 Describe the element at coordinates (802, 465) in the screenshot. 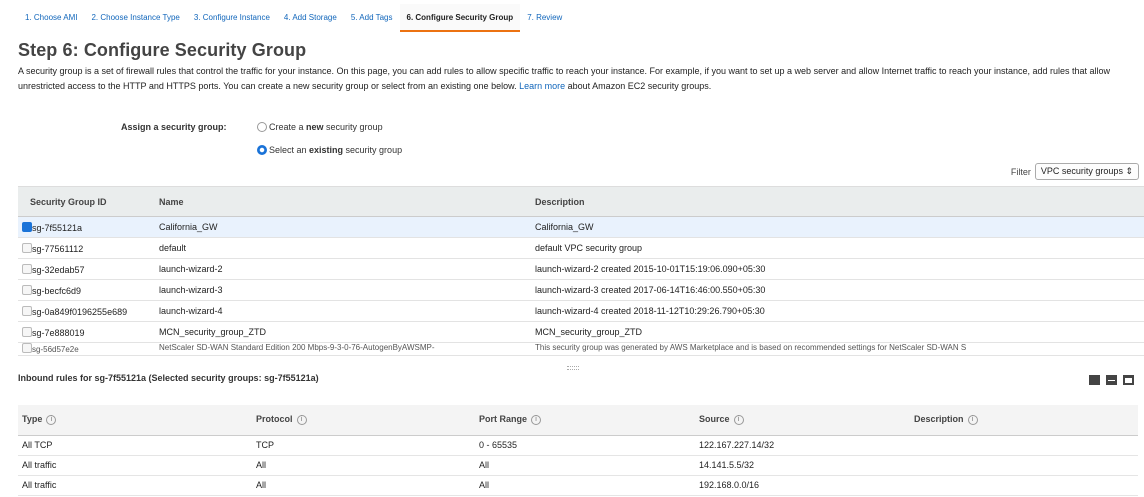

I see `rule-source: 14.141.5.5/32` at that location.